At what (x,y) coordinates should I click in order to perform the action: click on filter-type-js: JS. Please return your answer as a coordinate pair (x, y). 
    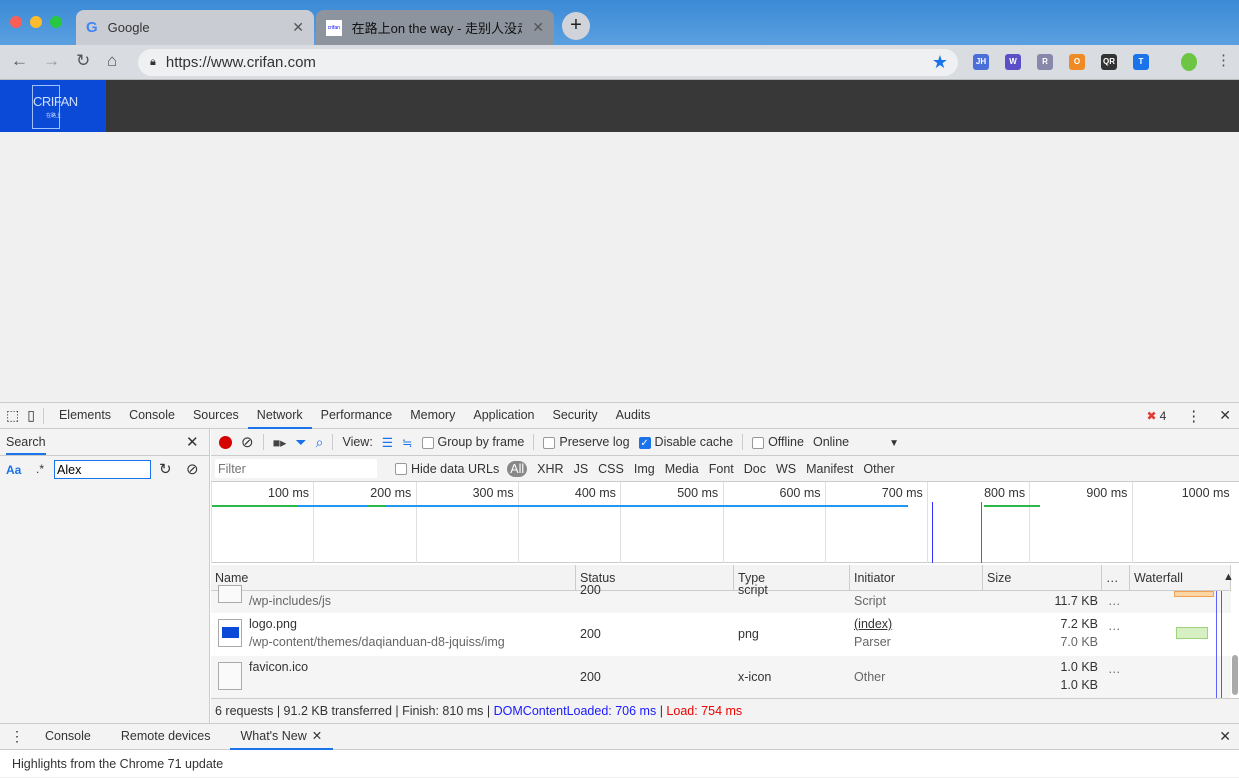
    Looking at the image, I should click on (581, 469).